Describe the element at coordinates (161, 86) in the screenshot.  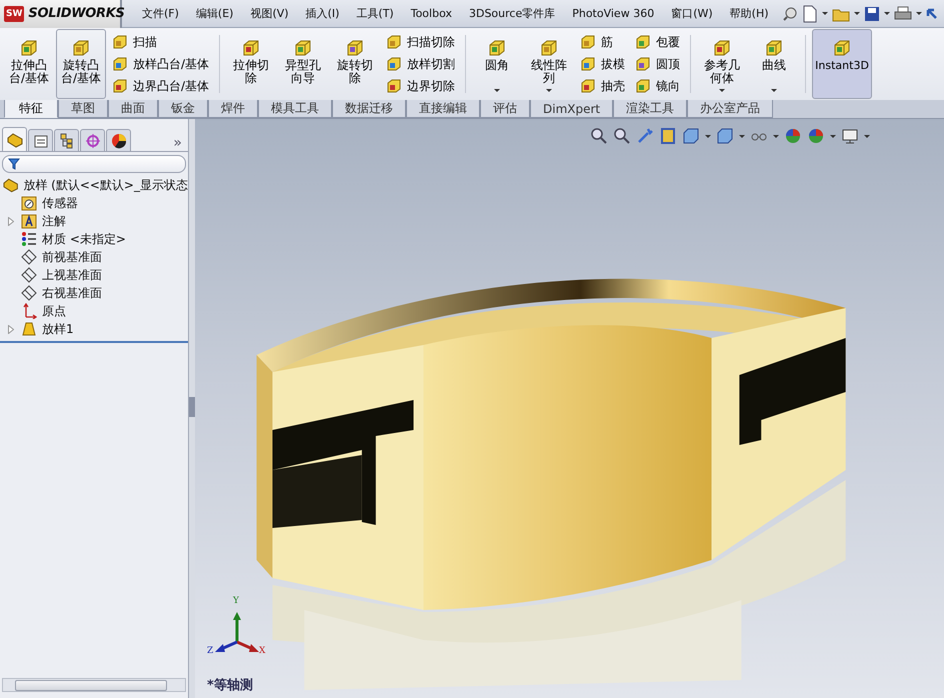
I see `tool-button: 边界凸台/基体` at that location.